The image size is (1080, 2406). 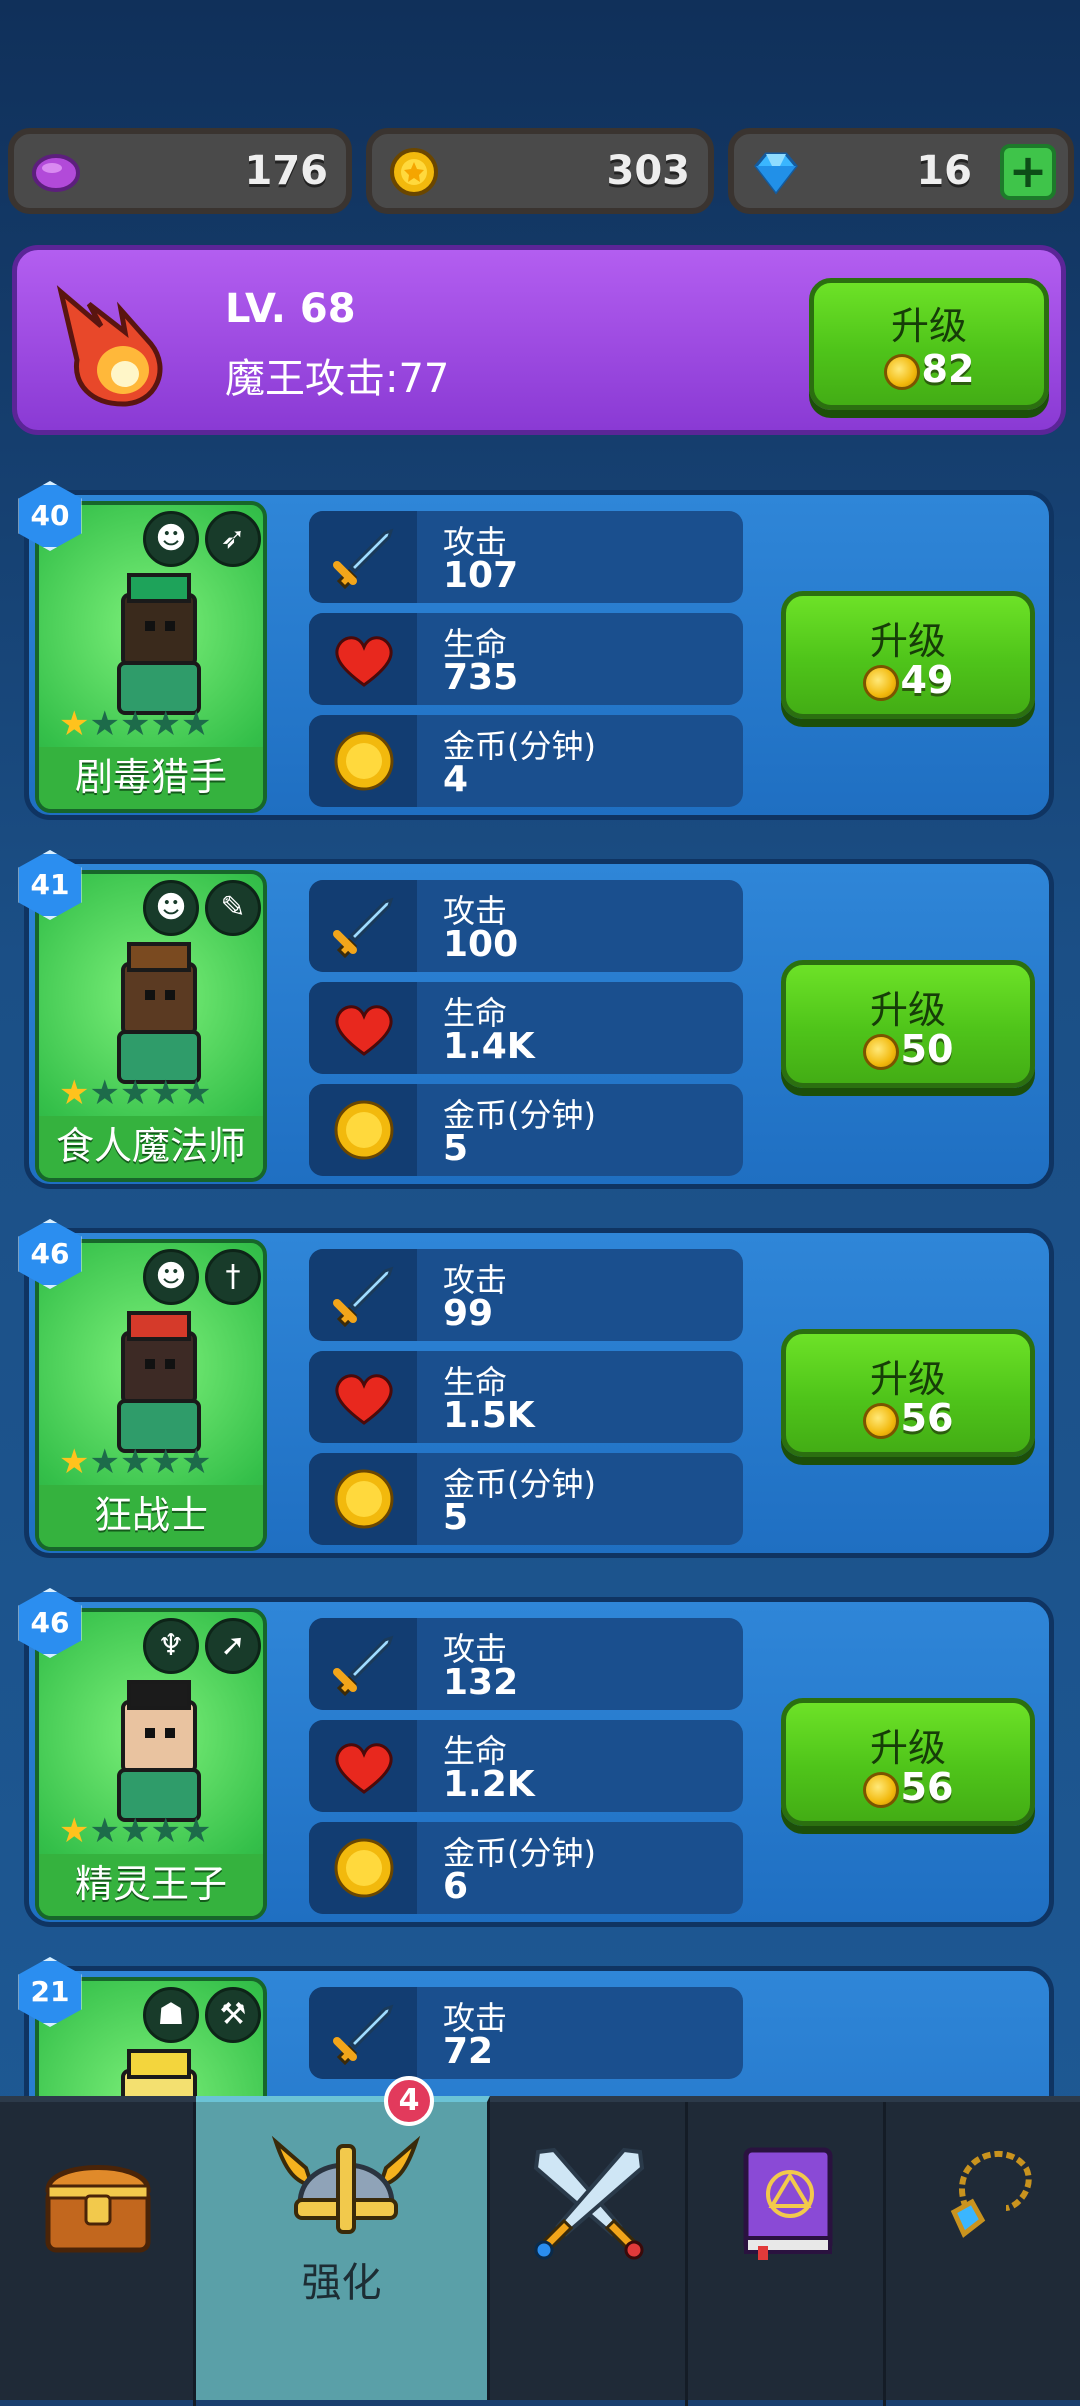 What do you see at coordinates (109, 346) in the screenshot?
I see `fireball-icon` at bounding box center [109, 346].